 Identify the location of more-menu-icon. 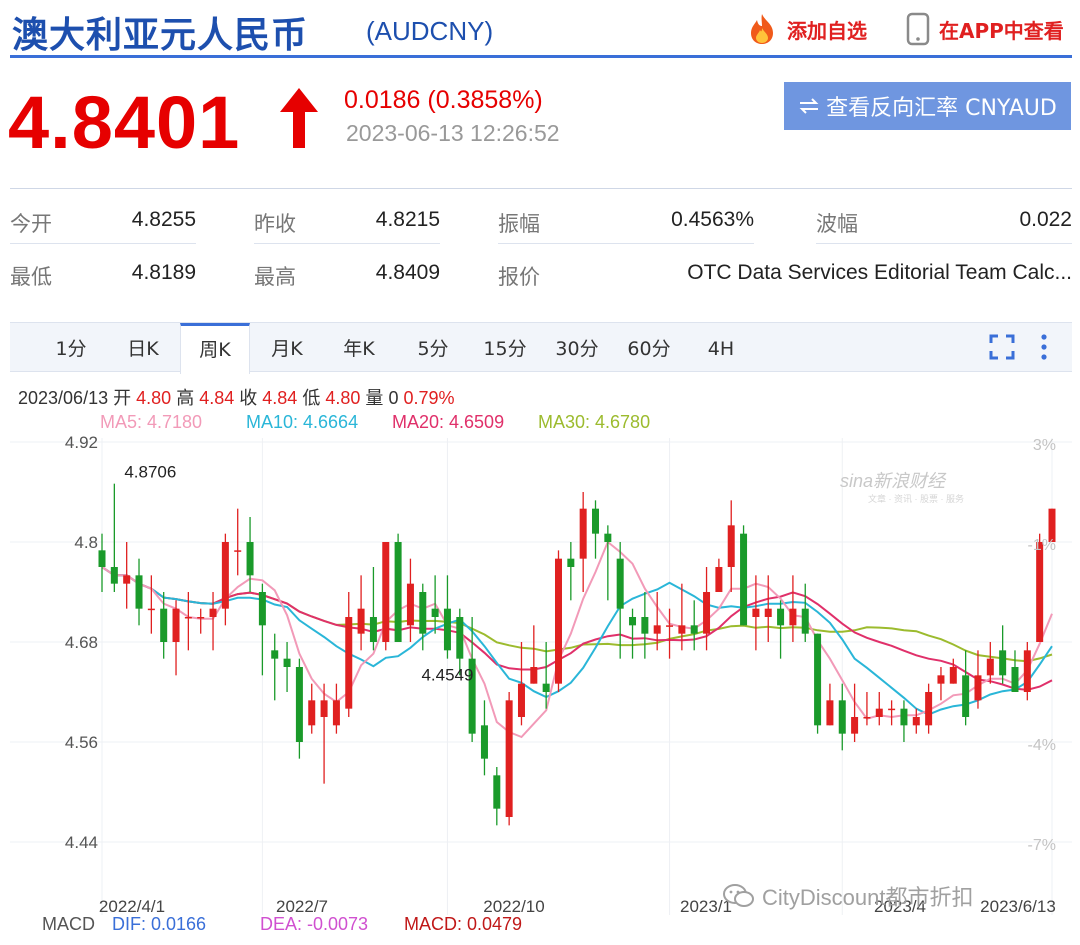
(1044, 347).